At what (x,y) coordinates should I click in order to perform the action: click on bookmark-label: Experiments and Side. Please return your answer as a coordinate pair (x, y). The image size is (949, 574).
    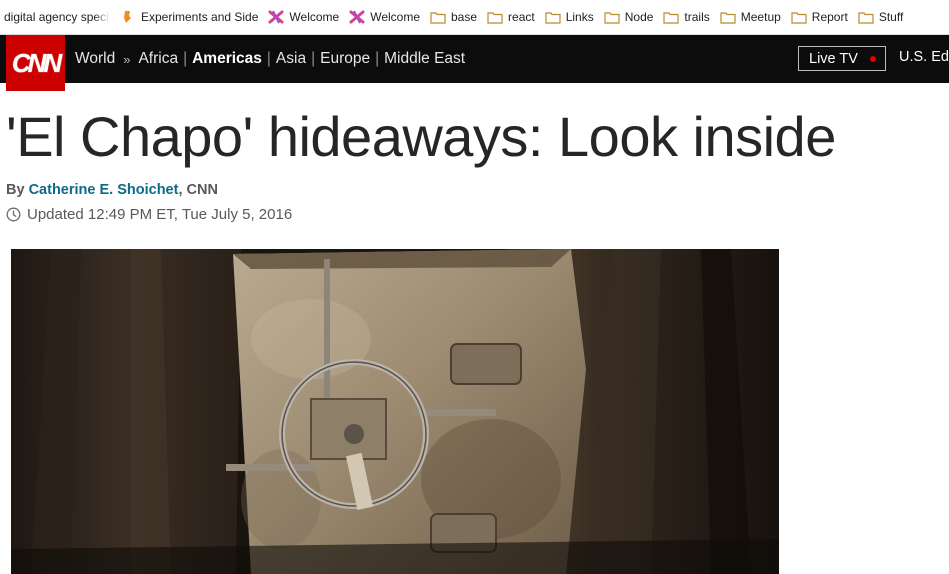
    Looking at the image, I should click on (200, 17).